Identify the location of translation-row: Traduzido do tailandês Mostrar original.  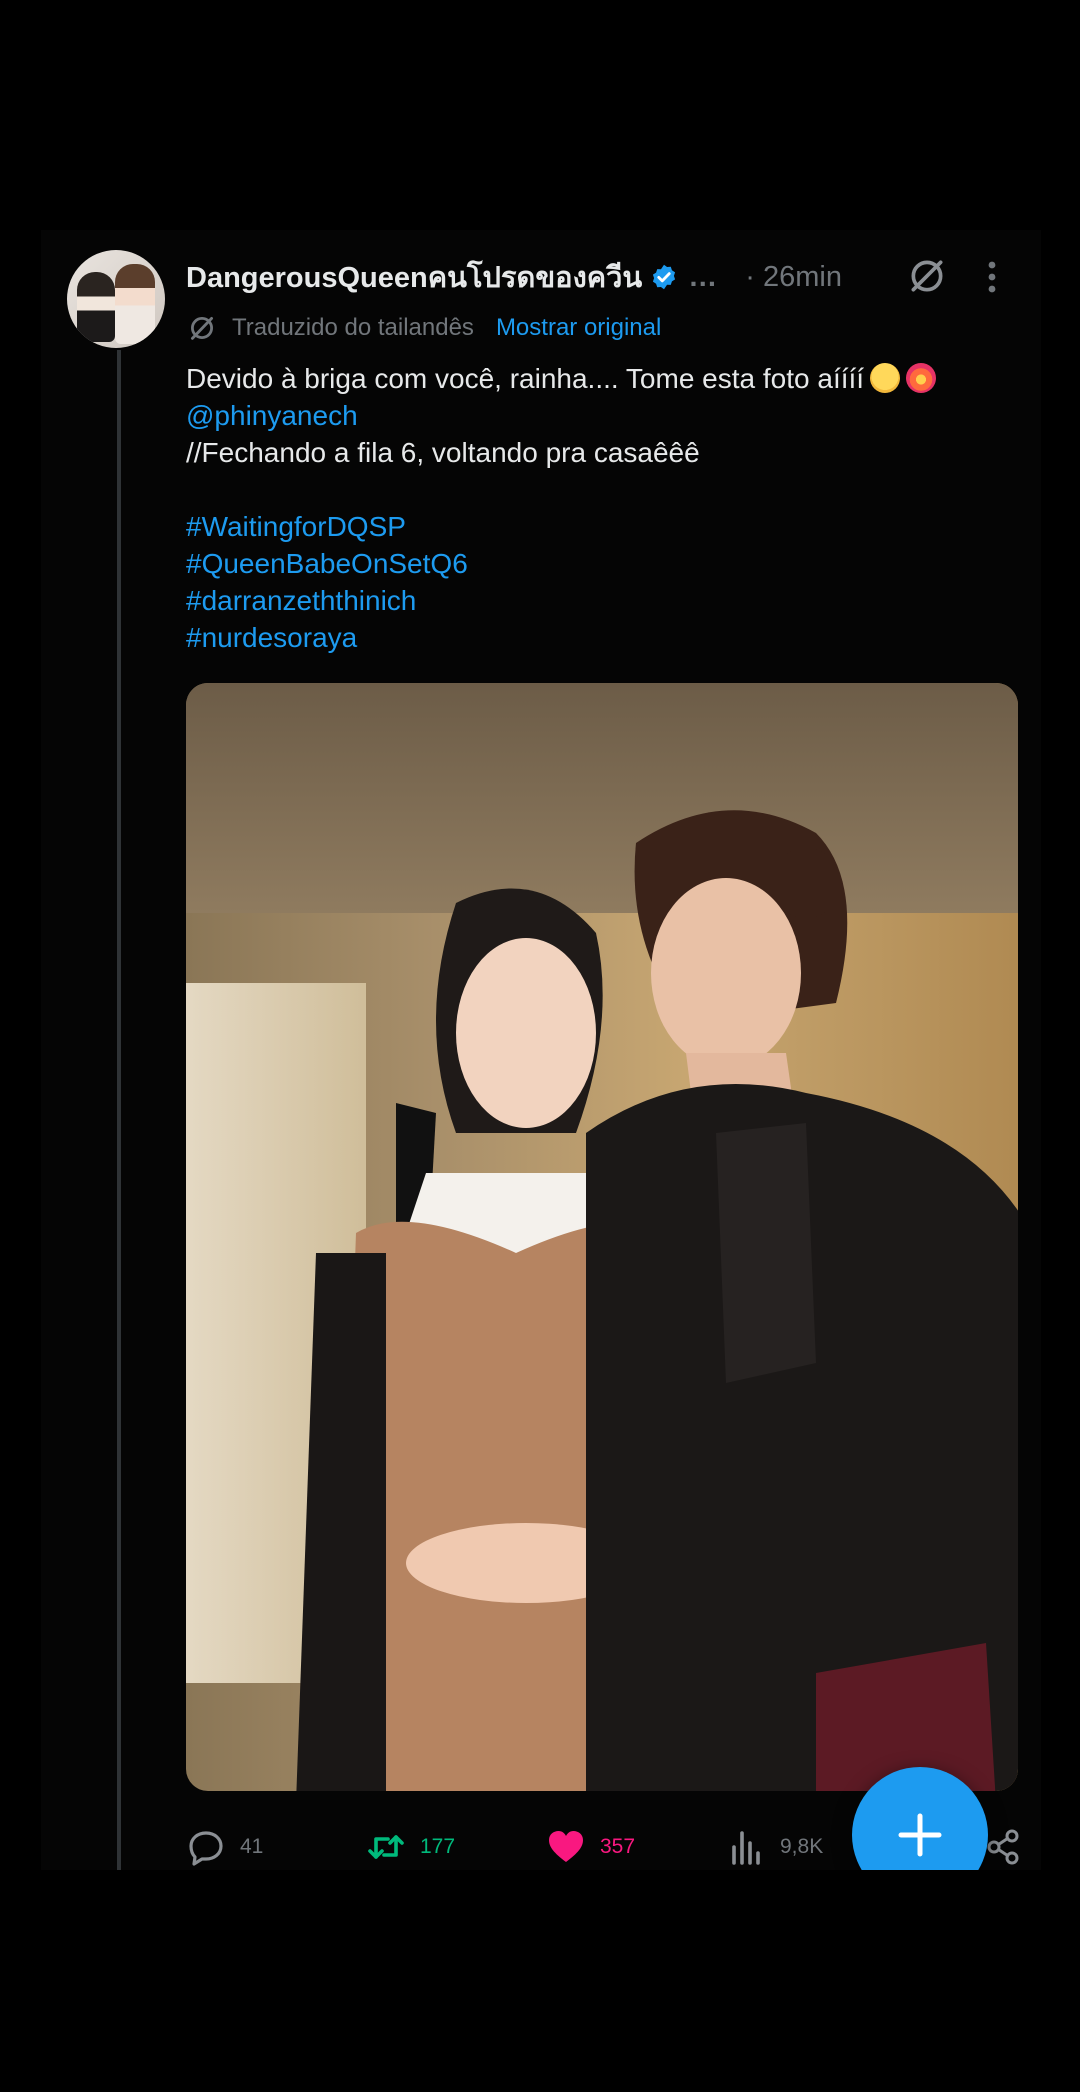
(423, 328).